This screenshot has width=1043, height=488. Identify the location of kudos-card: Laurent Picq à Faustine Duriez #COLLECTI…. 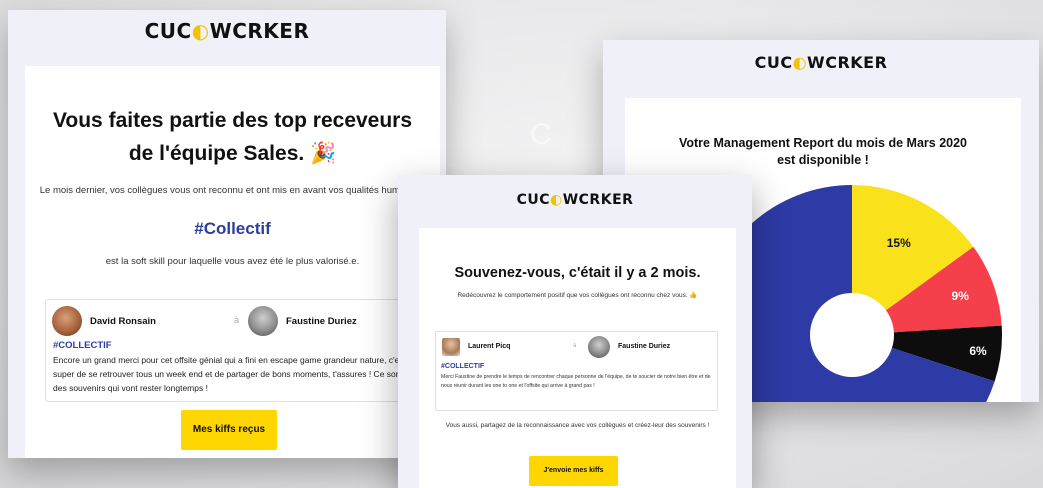
(576, 371).